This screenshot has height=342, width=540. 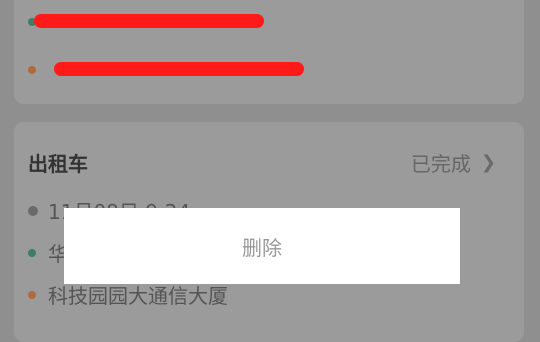 I want to click on trip-end-row: 科技园园大通信大厦, so click(x=128, y=294).